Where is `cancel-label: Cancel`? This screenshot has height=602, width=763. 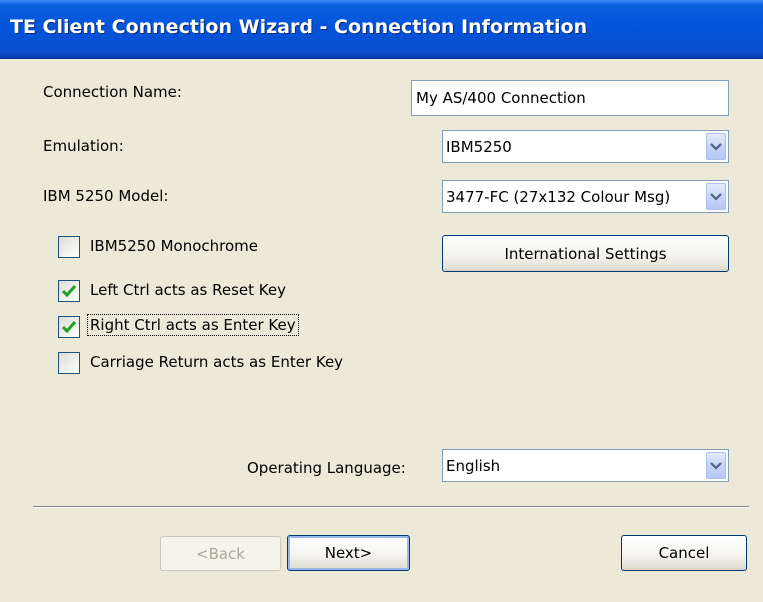 cancel-label: Cancel is located at coordinates (684, 553).